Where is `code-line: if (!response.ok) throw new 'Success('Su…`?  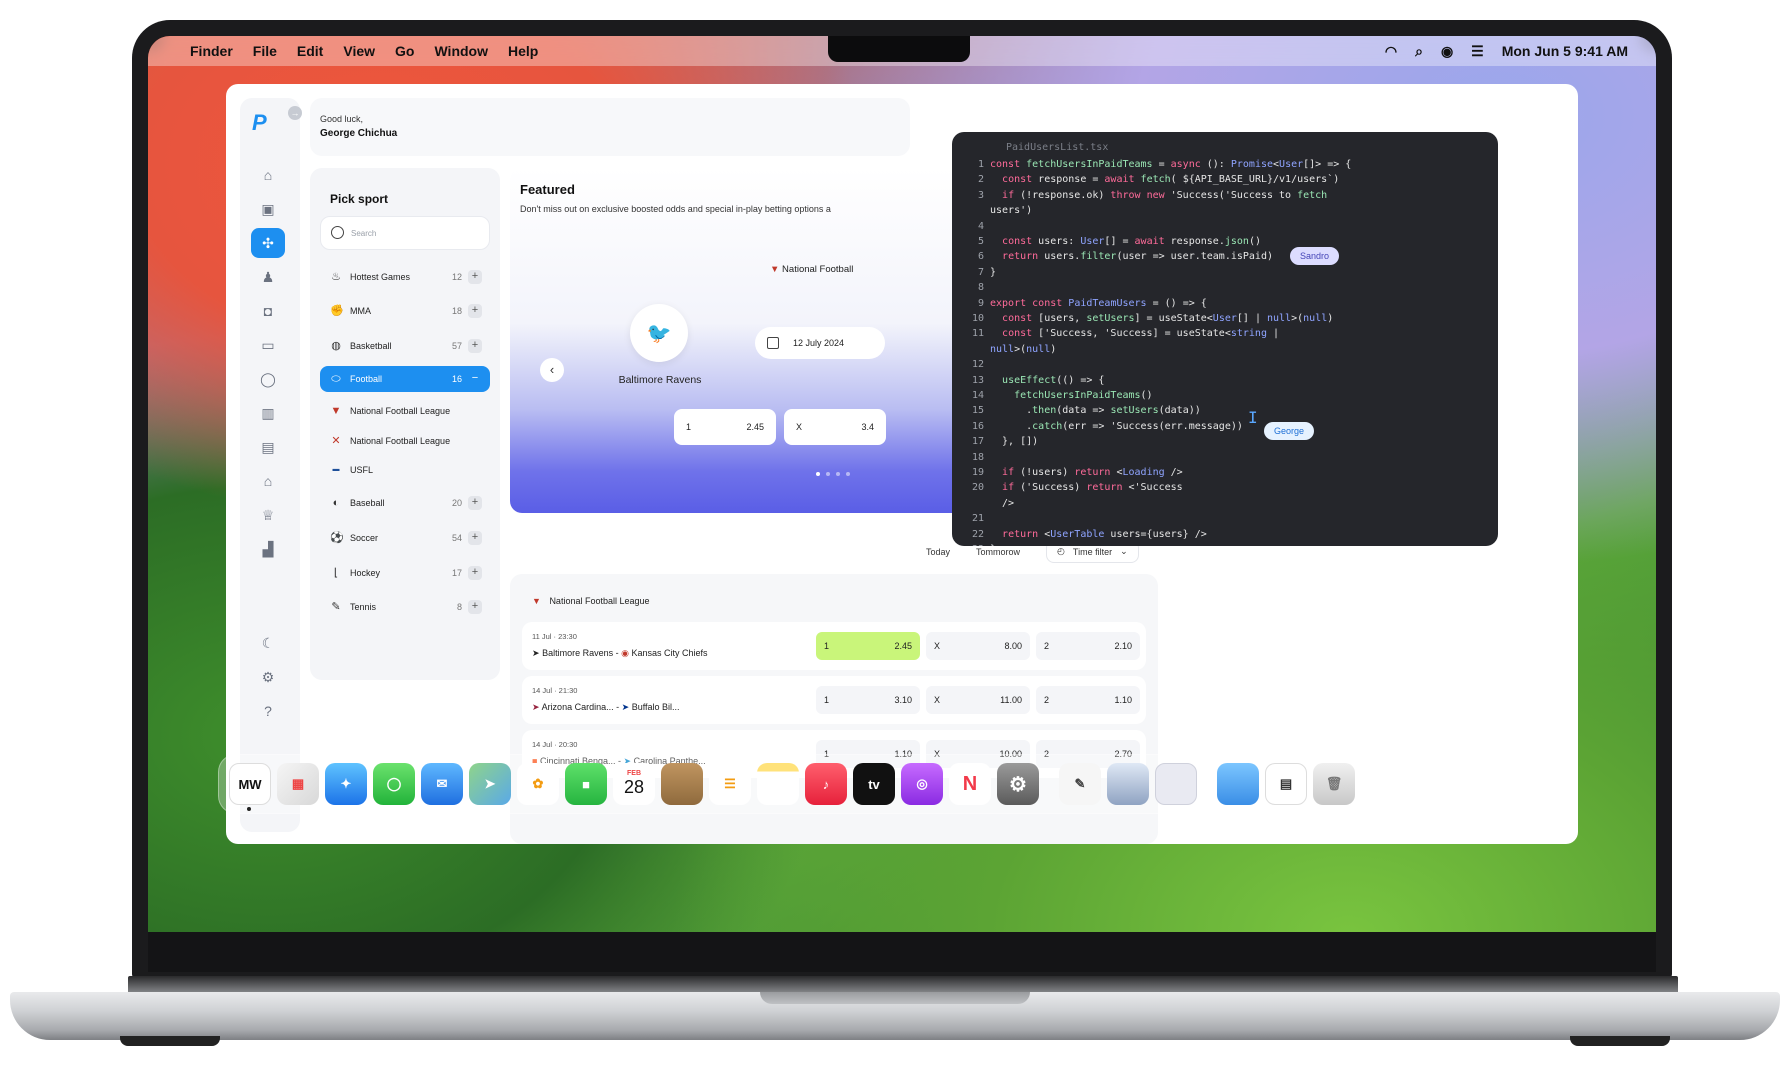
code-line: if (!response.ok) throw new 'Success('Su… is located at coordinates (1158, 195).